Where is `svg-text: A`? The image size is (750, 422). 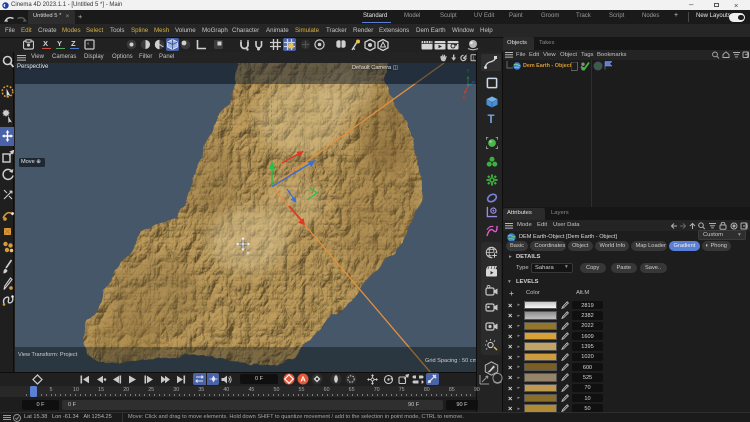
svg-text: A is located at coordinates (303, 379).